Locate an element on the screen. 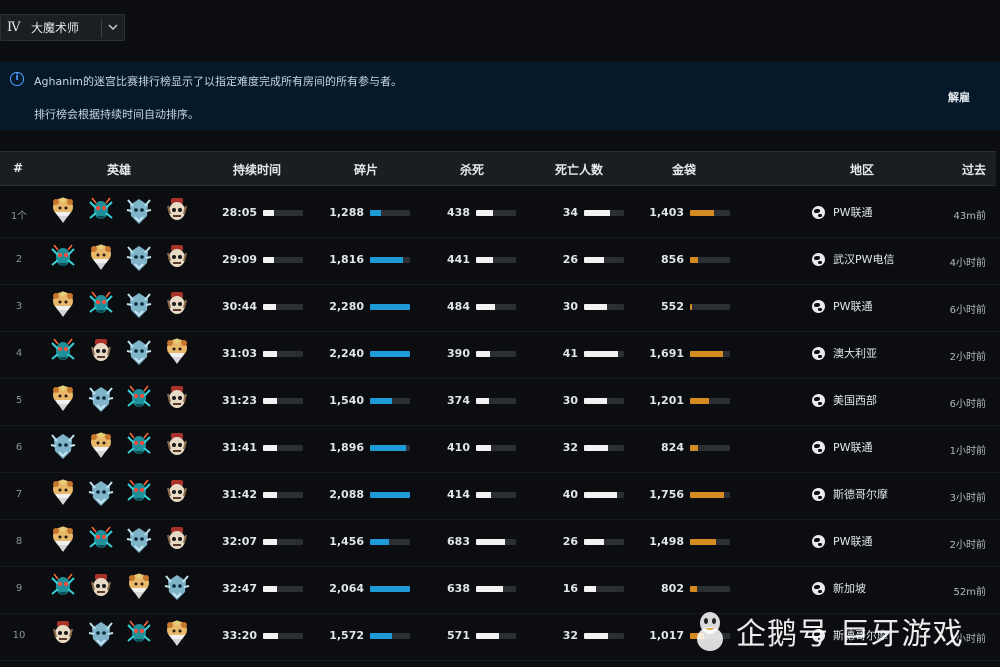 The width and height of the screenshot is (1000, 667). difficulty-dropdown: IV 大魔术师 is located at coordinates (62, 27).